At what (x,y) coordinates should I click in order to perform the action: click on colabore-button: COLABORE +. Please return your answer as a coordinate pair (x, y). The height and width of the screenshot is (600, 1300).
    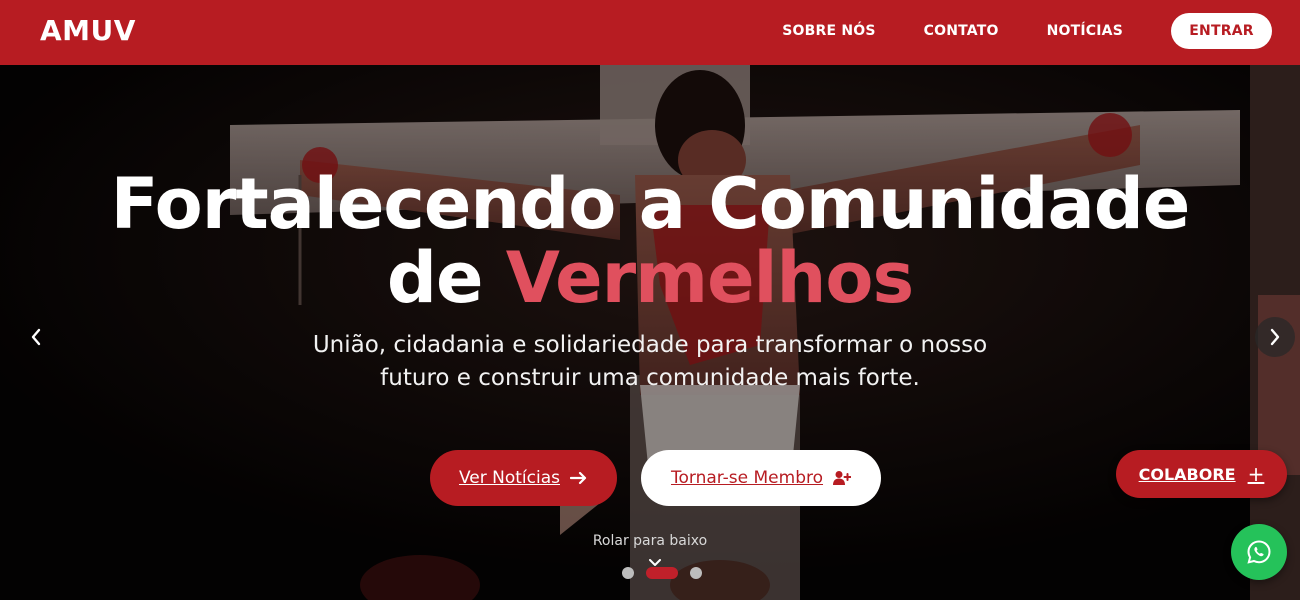
    Looking at the image, I should click on (1201, 474).